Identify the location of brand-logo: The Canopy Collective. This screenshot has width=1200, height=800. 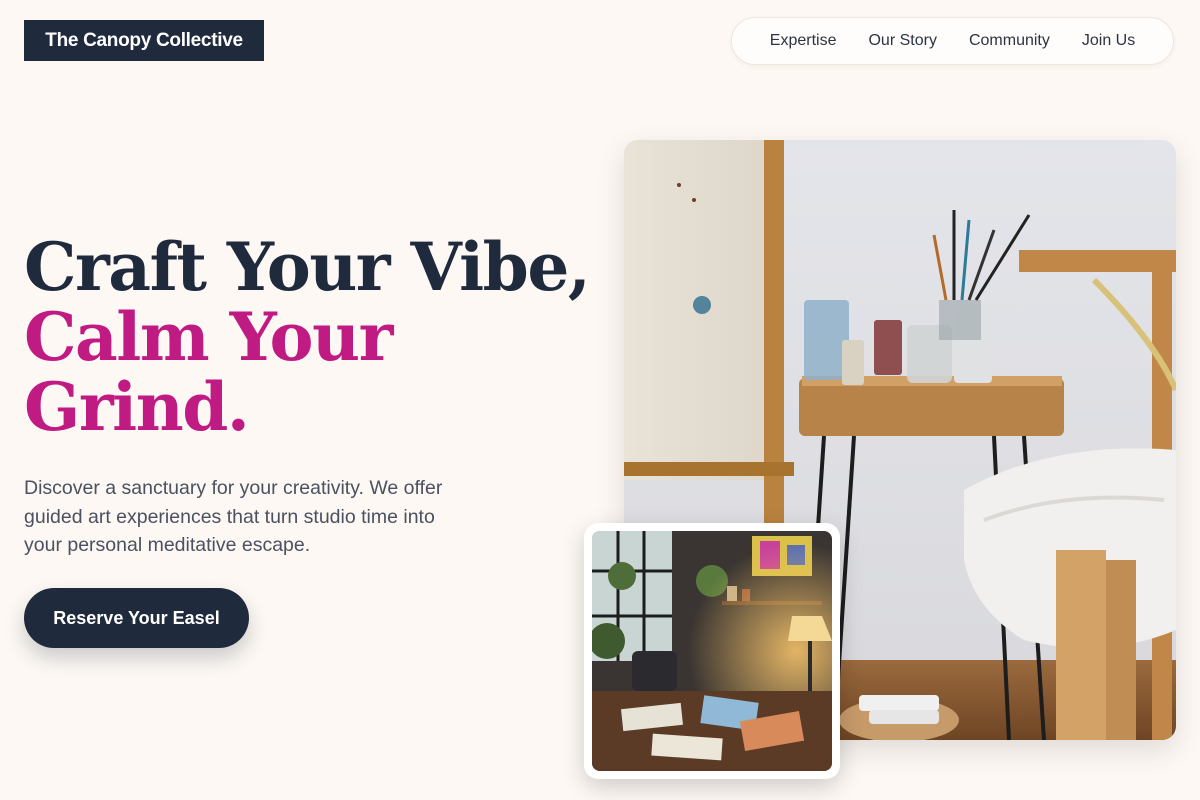
(144, 40).